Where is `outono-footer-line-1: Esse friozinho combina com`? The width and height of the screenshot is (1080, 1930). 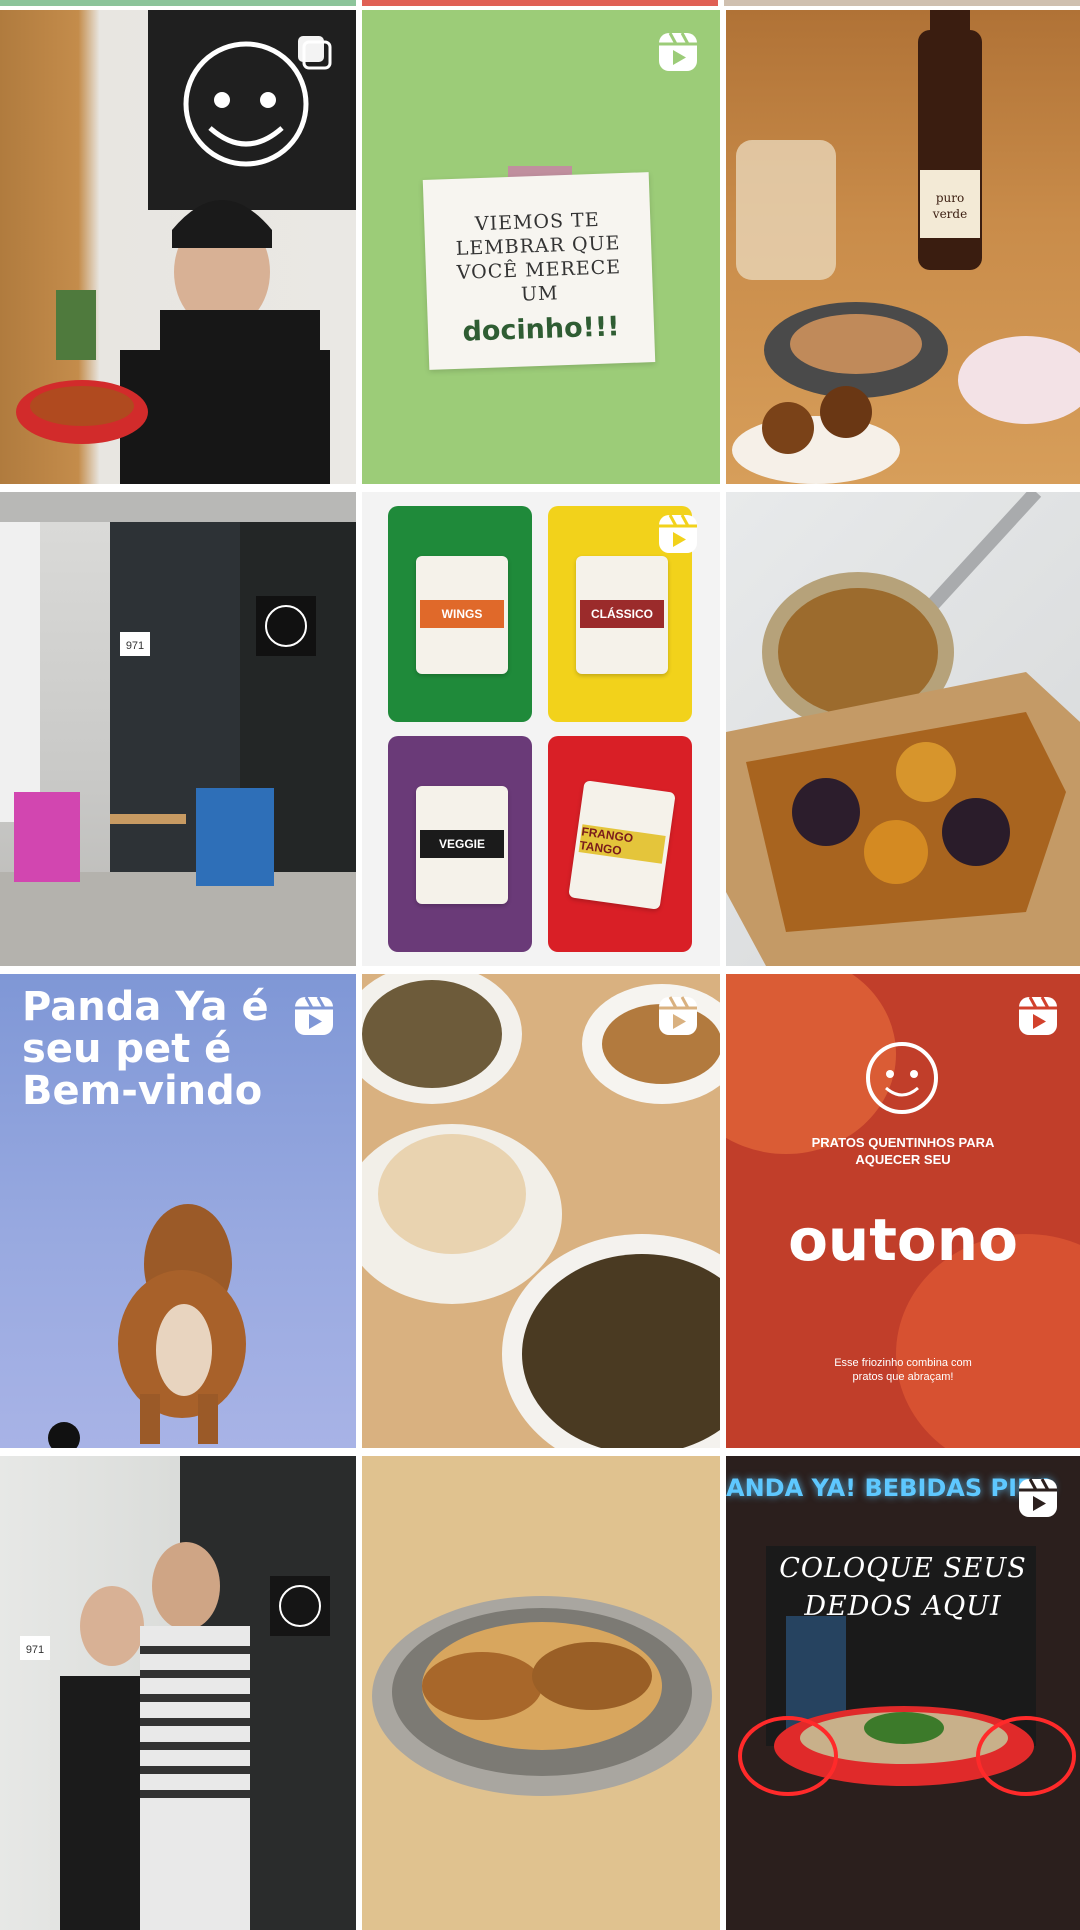 outono-footer-line-1: Esse friozinho combina com is located at coordinates (903, 1363).